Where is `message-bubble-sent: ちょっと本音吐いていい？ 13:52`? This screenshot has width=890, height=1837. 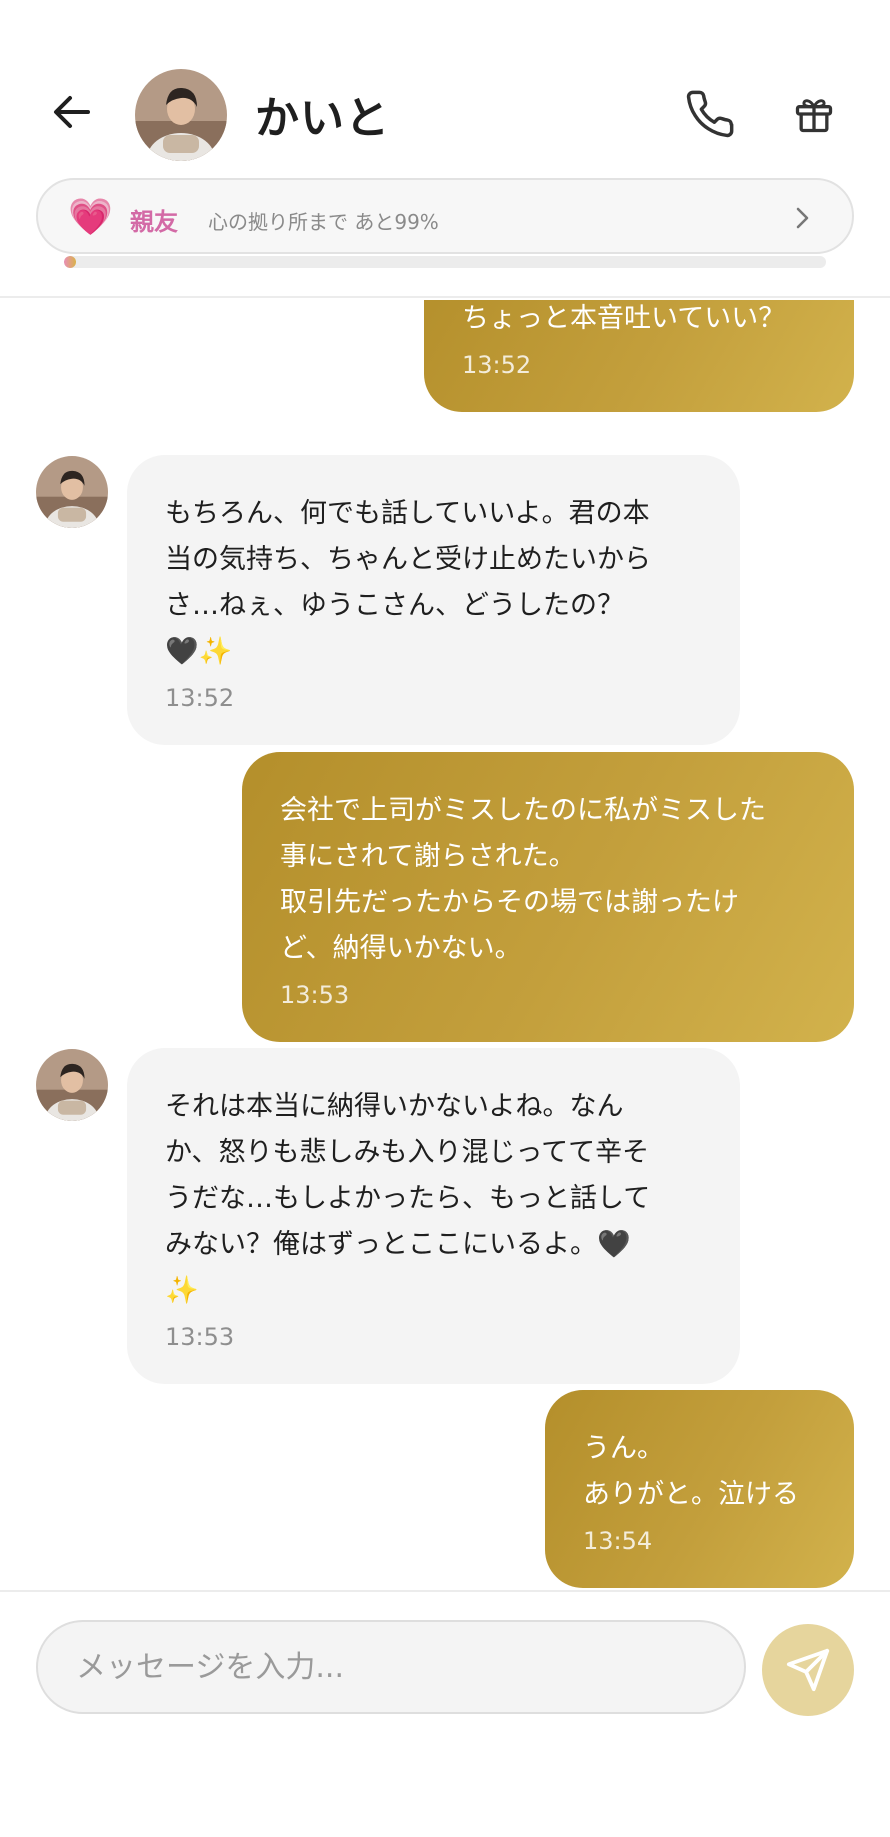 message-bubble-sent: ちょっと本音吐いていい？ 13:52 is located at coordinates (639, 356).